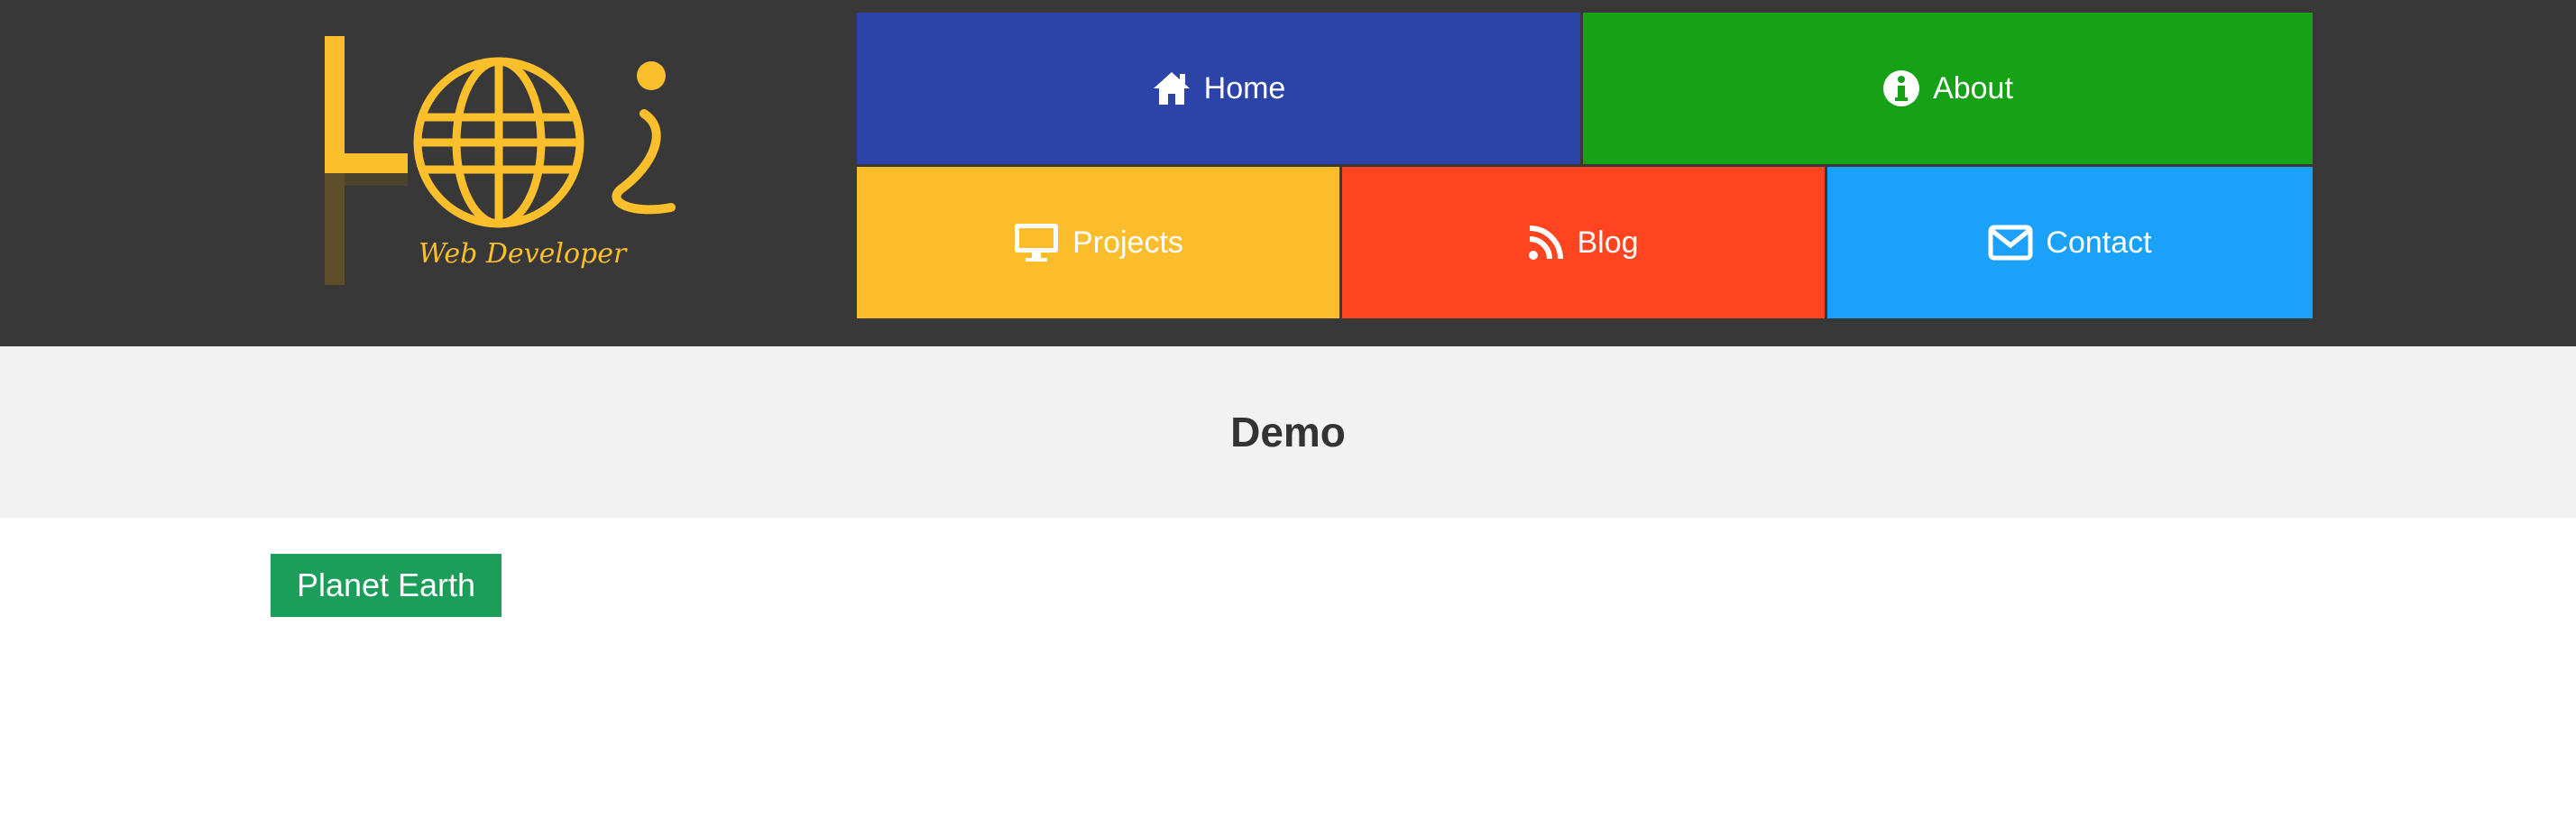 The image size is (2576, 828). I want to click on nav-blog-label: Blog, so click(1608, 243).